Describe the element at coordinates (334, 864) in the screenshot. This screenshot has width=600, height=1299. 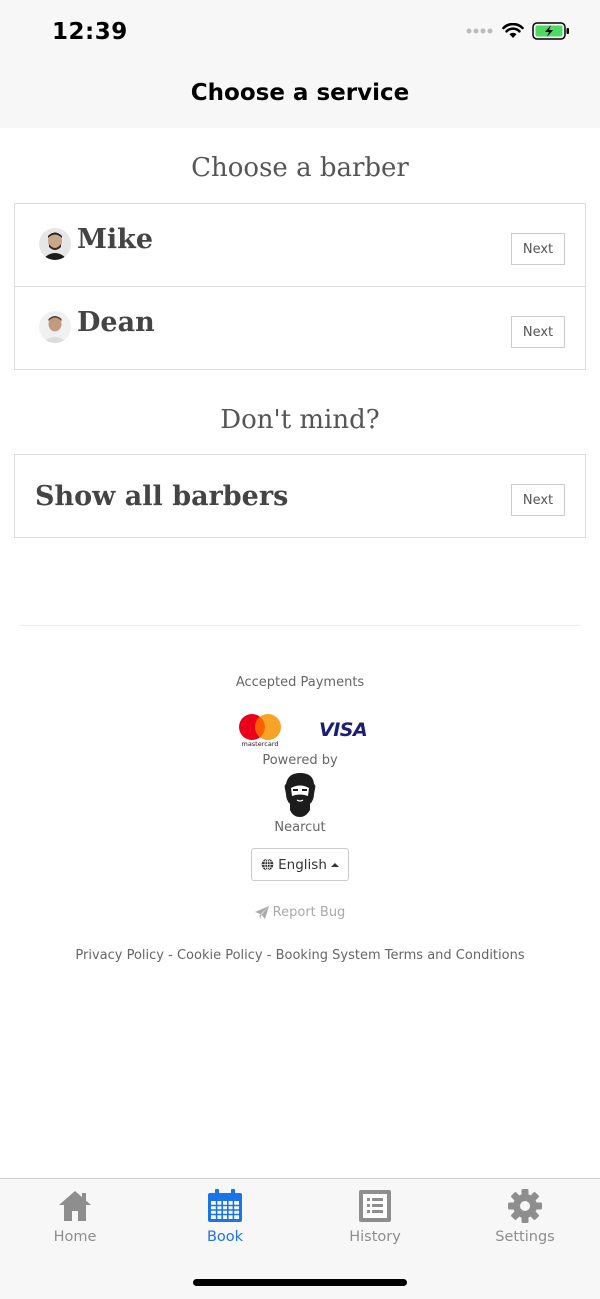
I see `caret-up-icon` at that location.